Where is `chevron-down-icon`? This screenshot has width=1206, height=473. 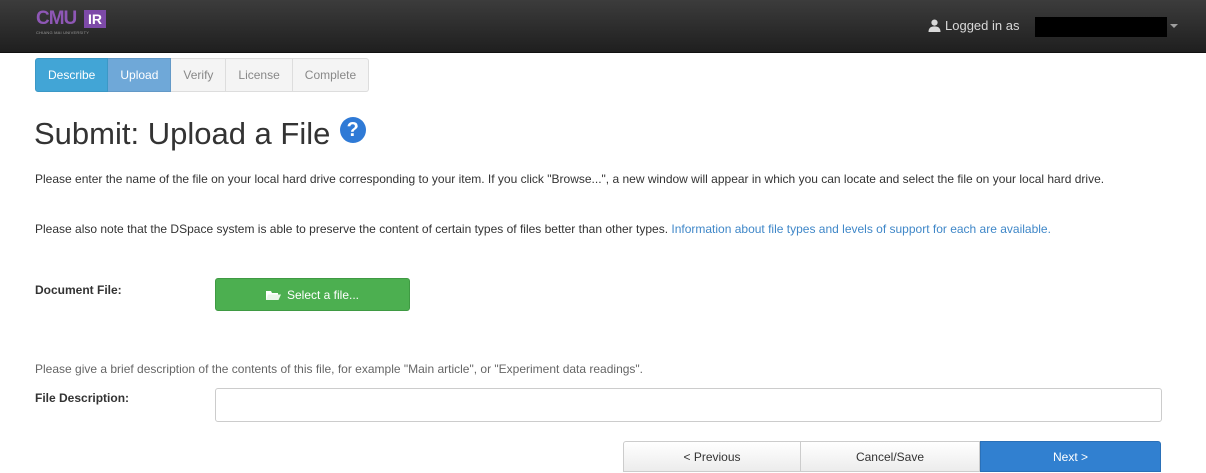
chevron-down-icon is located at coordinates (1174, 26).